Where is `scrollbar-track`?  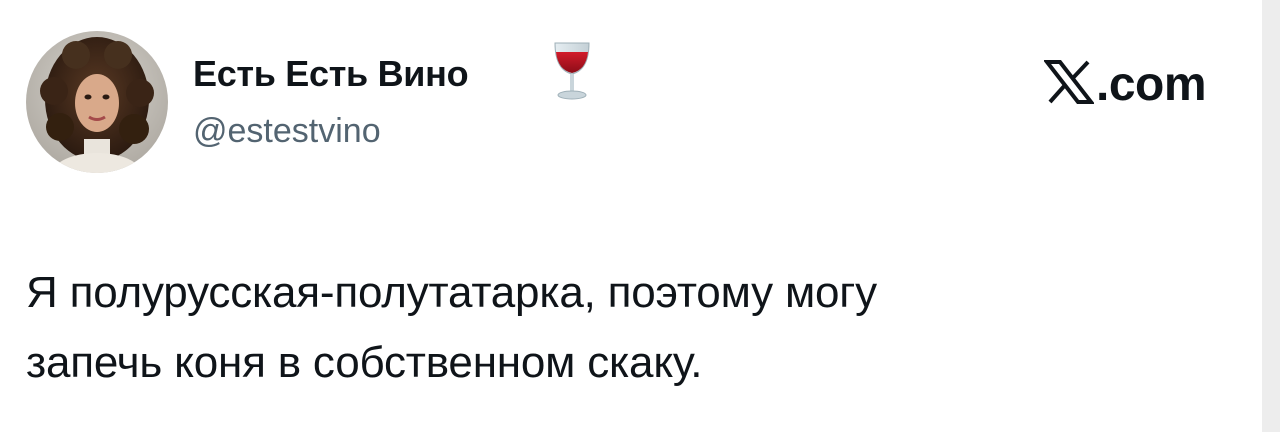
scrollbar-track is located at coordinates (1271, 216).